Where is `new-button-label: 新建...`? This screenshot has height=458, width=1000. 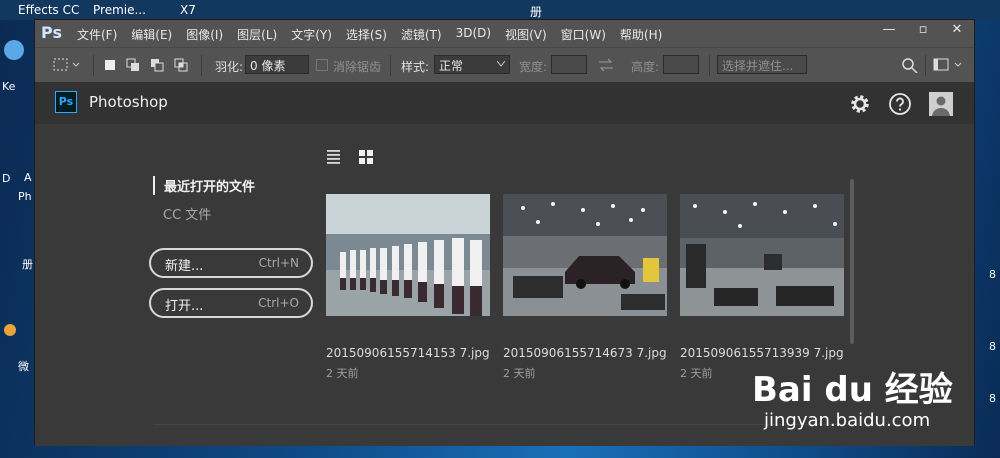 new-button-label: 新建... is located at coordinates (184, 266).